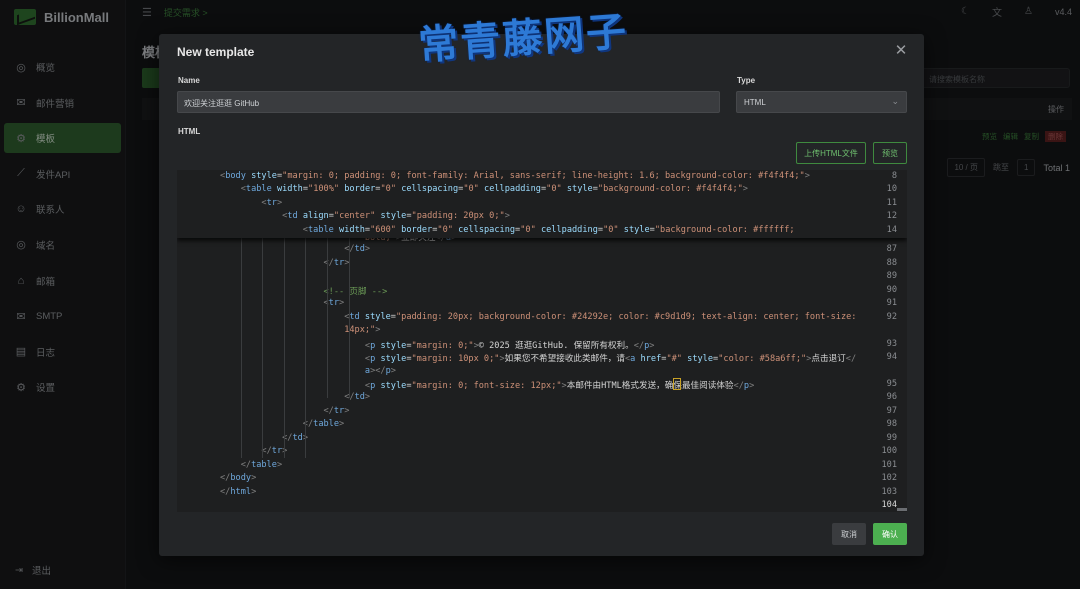  Describe the element at coordinates (891, 397) in the screenshot. I see `line-number: 96` at that location.